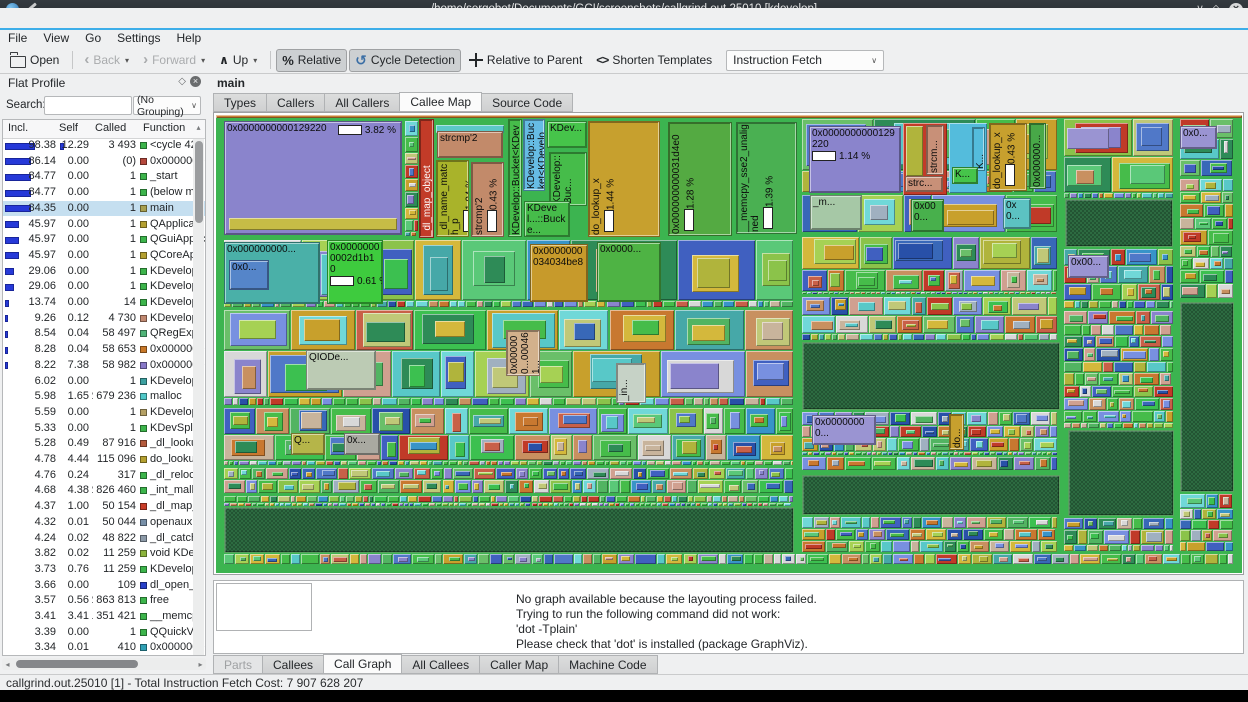  I want to click on relative-to-parent-button: Relative to Parent, so click(525, 60).